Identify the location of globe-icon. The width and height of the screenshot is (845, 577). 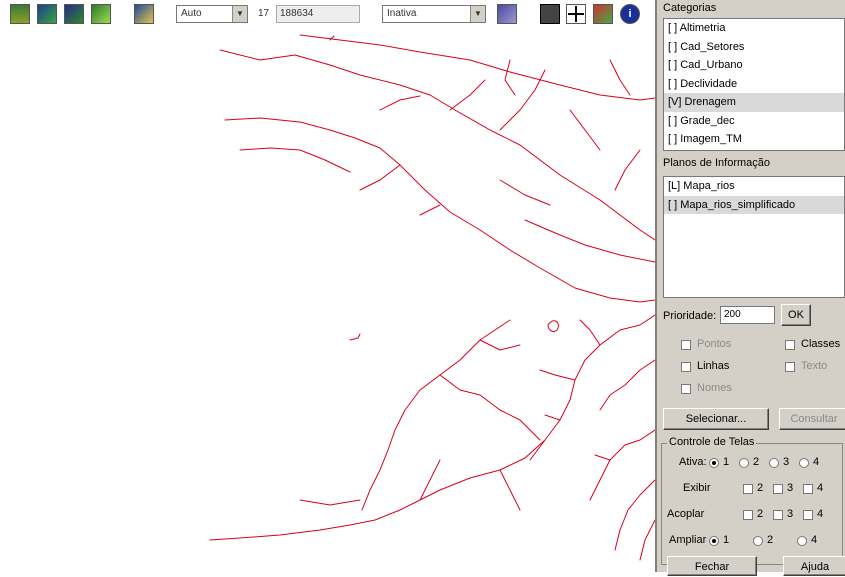
(74, 14).